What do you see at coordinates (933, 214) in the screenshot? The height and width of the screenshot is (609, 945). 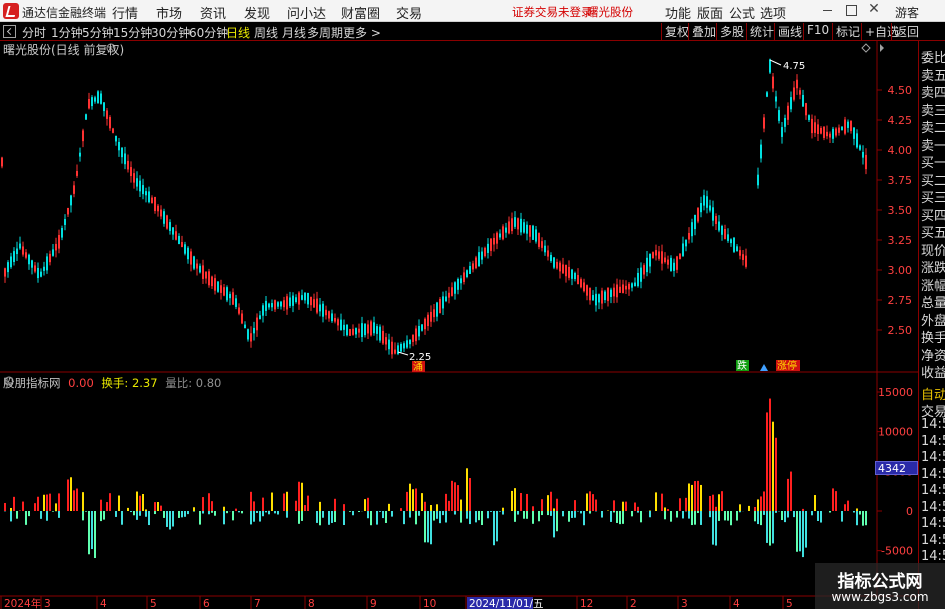 I see `side-item: 买四` at bounding box center [933, 214].